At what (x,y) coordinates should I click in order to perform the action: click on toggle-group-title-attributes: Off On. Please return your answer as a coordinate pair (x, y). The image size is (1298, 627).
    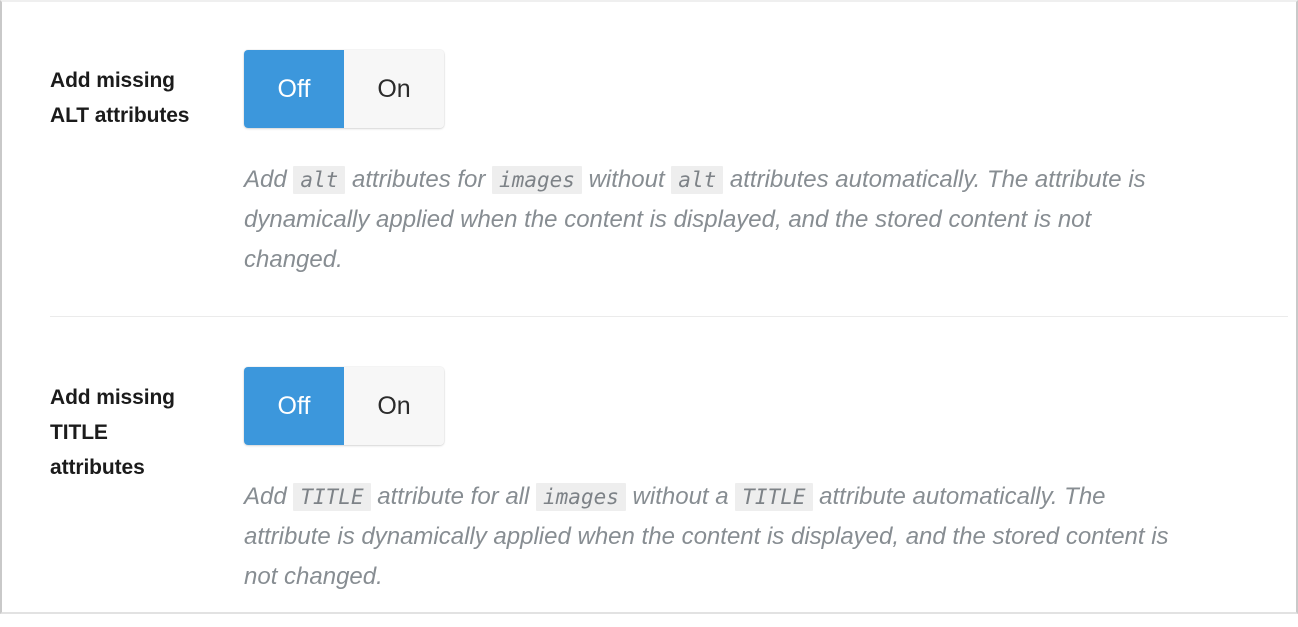
    Looking at the image, I should click on (344, 406).